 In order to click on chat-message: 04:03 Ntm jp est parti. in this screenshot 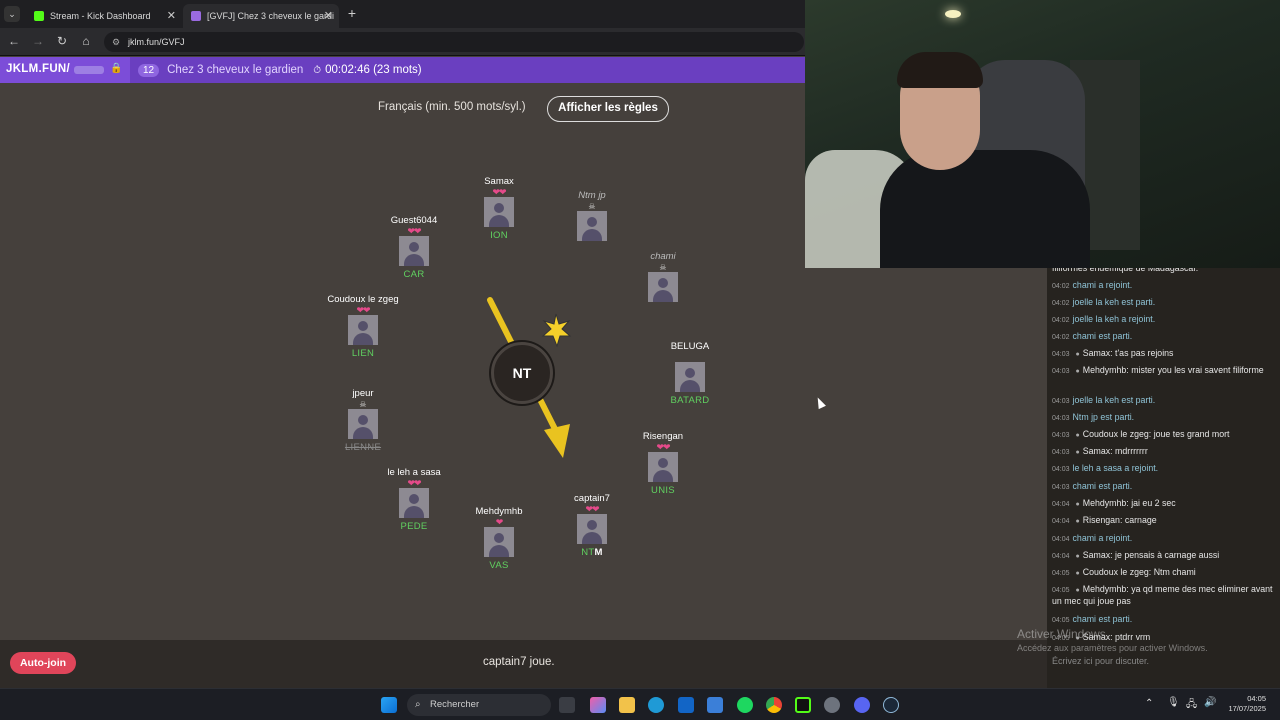, I will do `click(1164, 418)`.